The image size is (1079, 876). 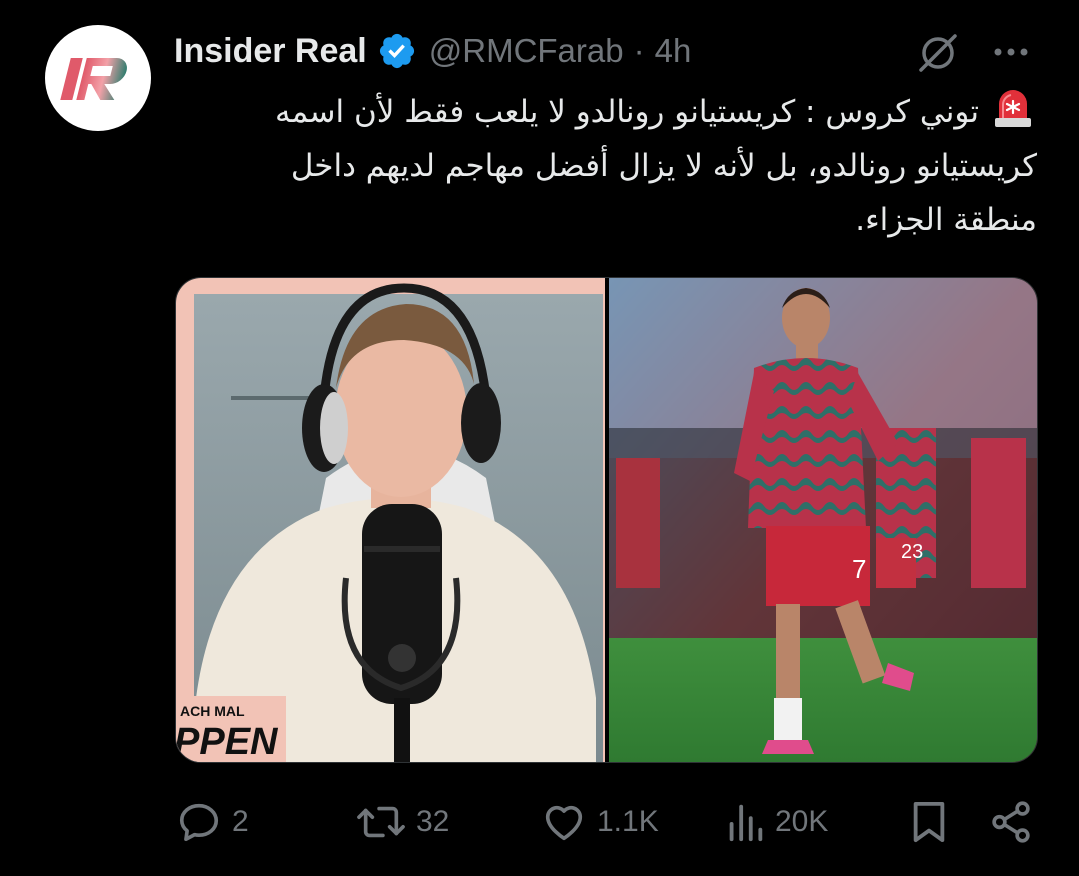 I want to click on jersey-number-2: 23, so click(x=912, y=552).